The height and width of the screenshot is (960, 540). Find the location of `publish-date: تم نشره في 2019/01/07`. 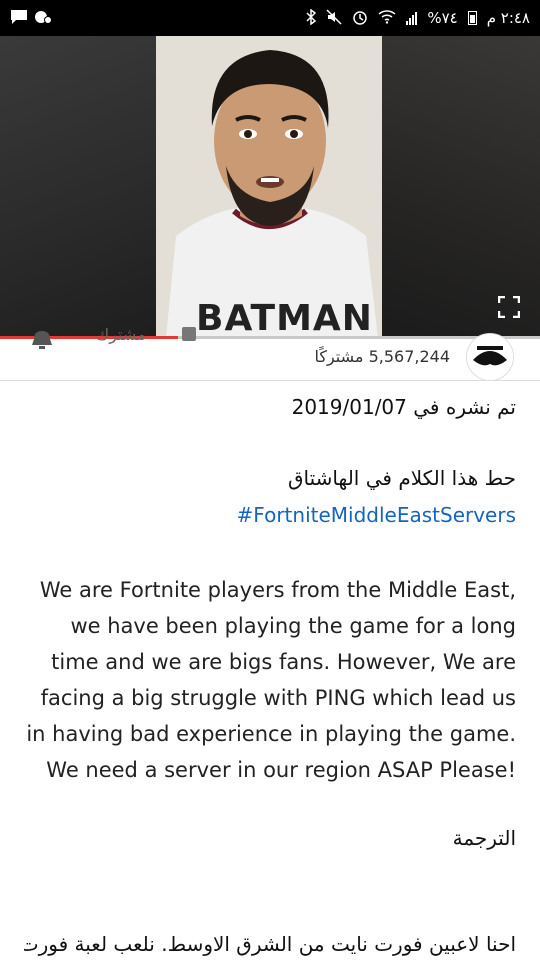

publish-date: تم نشره في 2019/01/07 is located at coordinates (403, 407).